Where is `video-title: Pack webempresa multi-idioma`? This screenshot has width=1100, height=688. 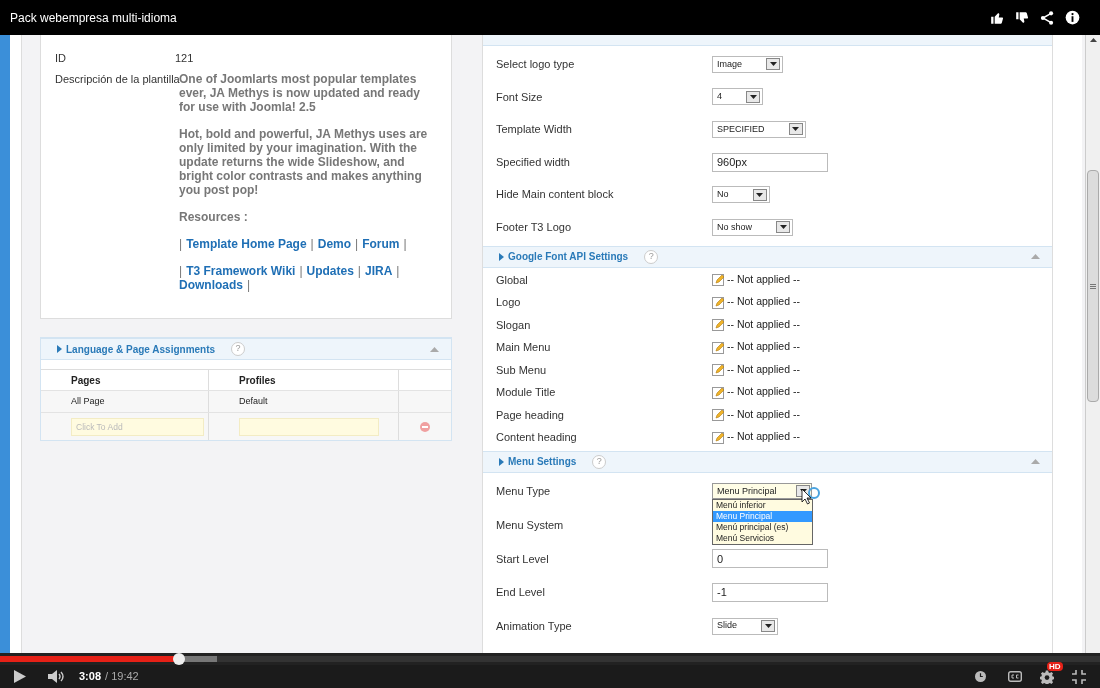 video-title: Pack webempresa multi-idioma is located at coordinates (494, 17).